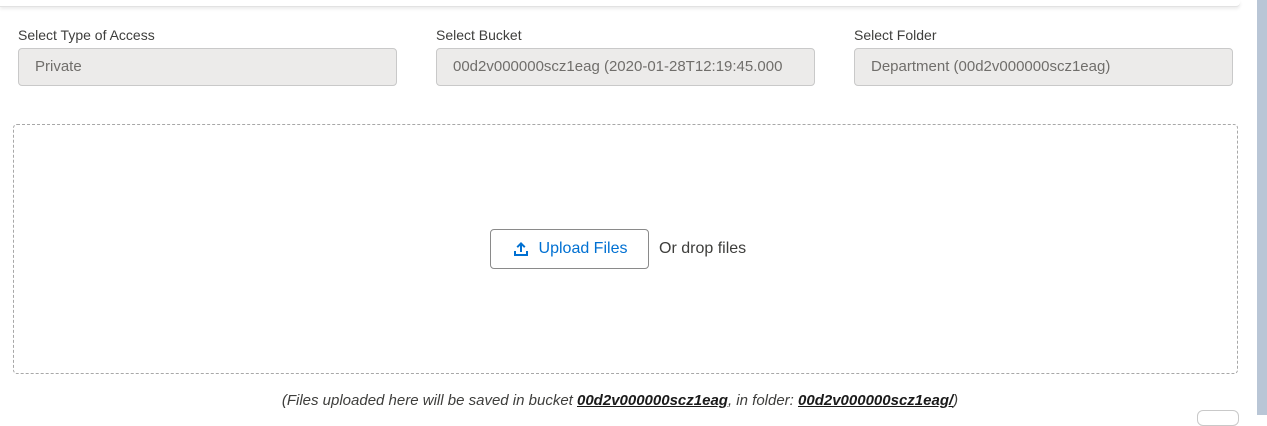 The width and height of the screenshot is (1267, 426). What do you see at coordinates (652, 400) in the screenshot?
I see `note-bucket-name: 00d2v000000scz1eag` at bounding box center [652, 400].